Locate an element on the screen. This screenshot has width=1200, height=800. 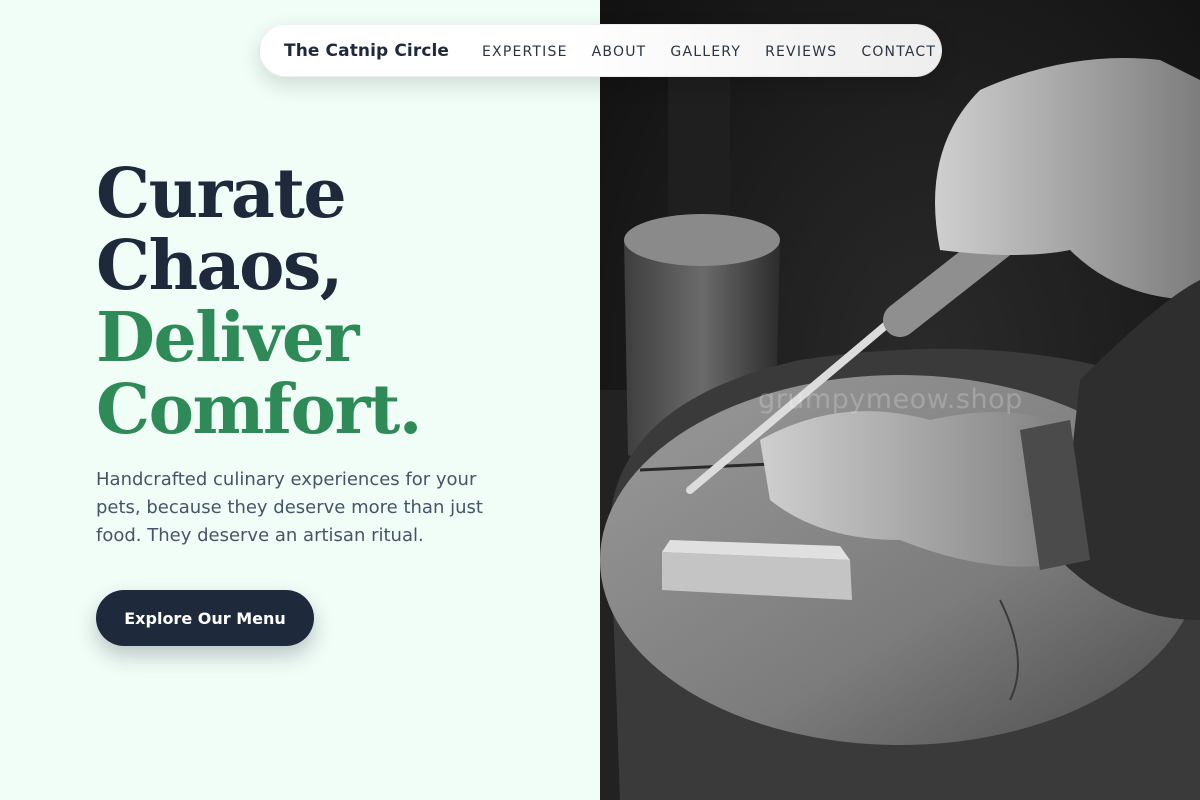
headline-line-4: Comfort. is located at coordinates (259, 410).